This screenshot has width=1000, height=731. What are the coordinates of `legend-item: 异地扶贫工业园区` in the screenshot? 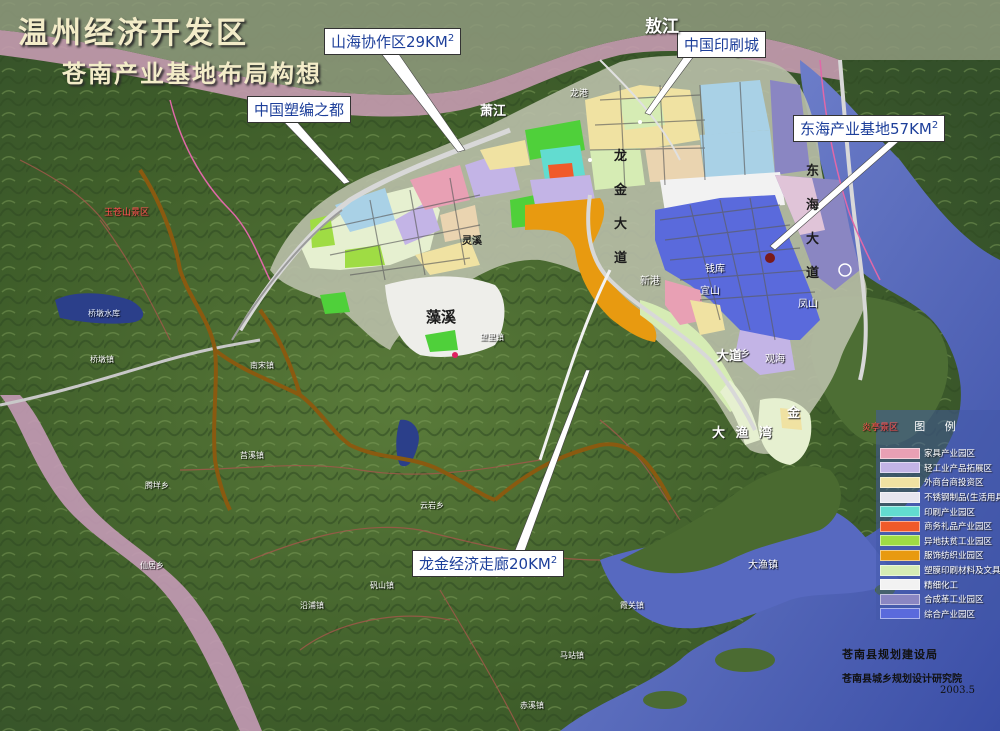 It's located at (939, 541).